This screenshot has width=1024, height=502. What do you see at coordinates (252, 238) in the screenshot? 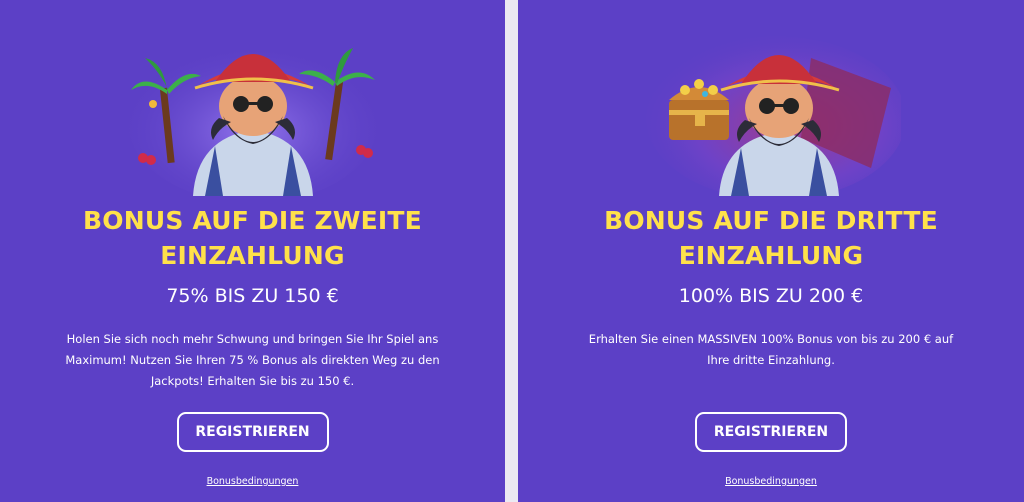
I see `bonus-title: BONUS AUF DIE ZWEITE EINZAHLUNG` at bounding box center [252, 238].